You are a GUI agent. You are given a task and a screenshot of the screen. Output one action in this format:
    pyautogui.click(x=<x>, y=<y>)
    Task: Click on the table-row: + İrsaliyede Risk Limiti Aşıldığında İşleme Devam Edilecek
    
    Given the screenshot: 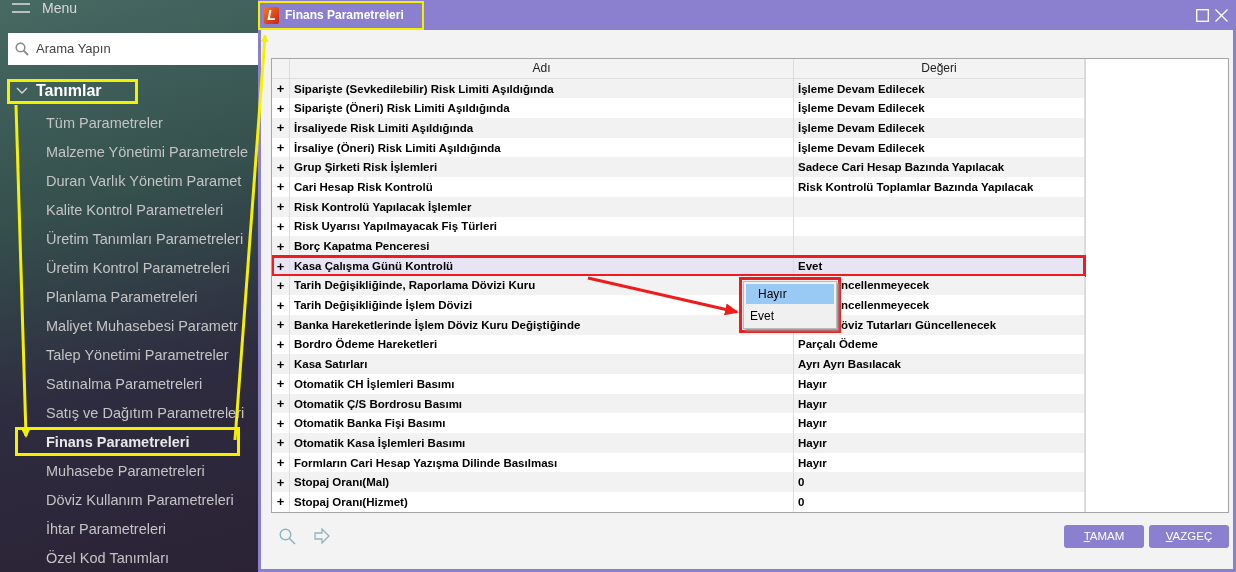 What is the action you would take?
    pyautogui.click(x=678, y=128)
    